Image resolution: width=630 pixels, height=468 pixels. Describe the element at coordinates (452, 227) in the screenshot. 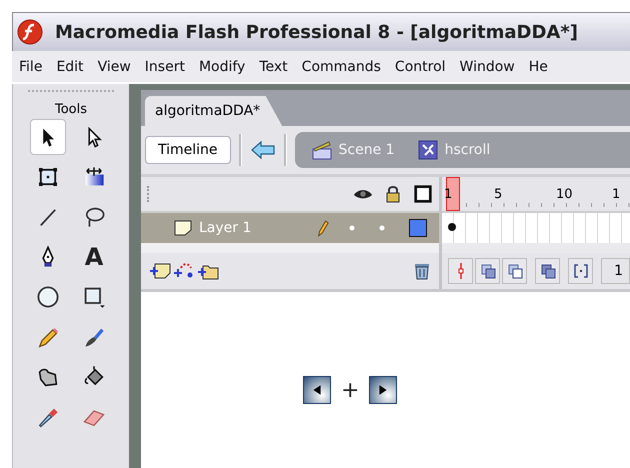

I see `keyframe-icon` at that location.